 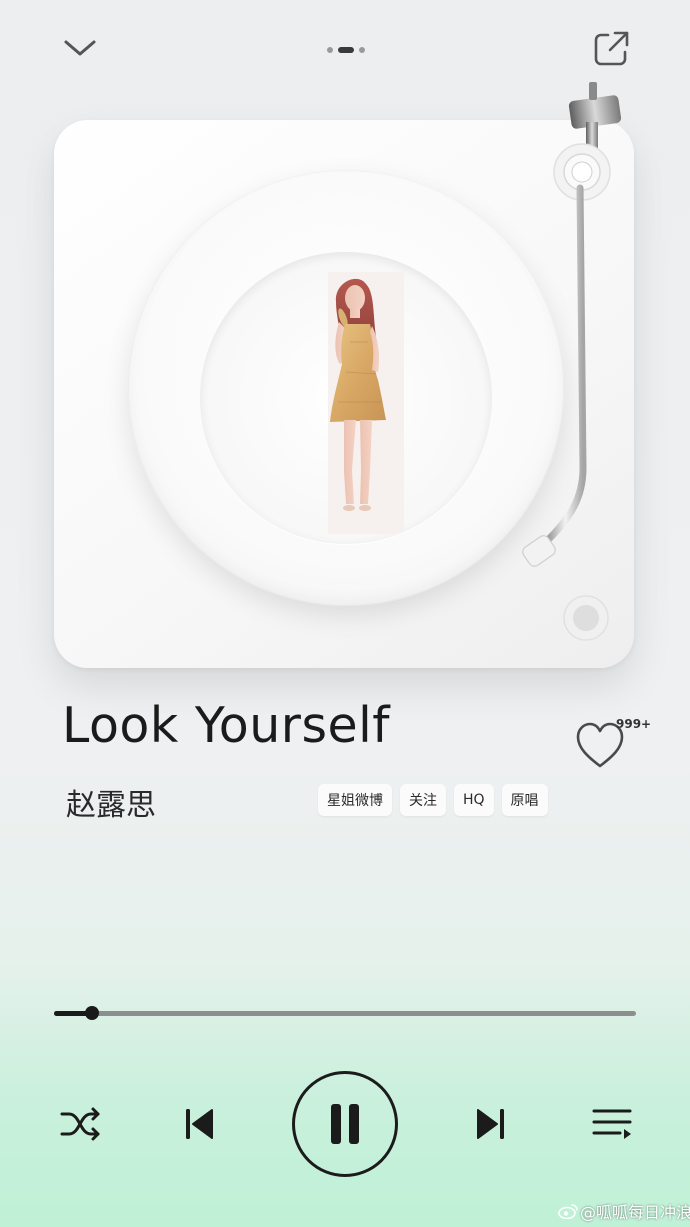 What do you see at coordinates (568, 1211) in the screenshot?
I see `weibo-icon` at bounding box center [568, 1211].